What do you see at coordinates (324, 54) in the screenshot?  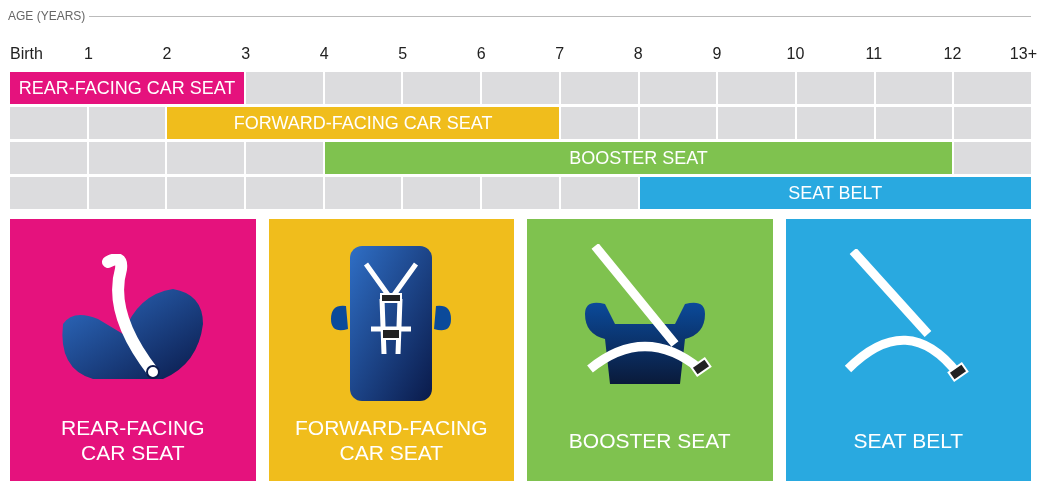 I see `age-label: 4` at bounding box center [324, 54].